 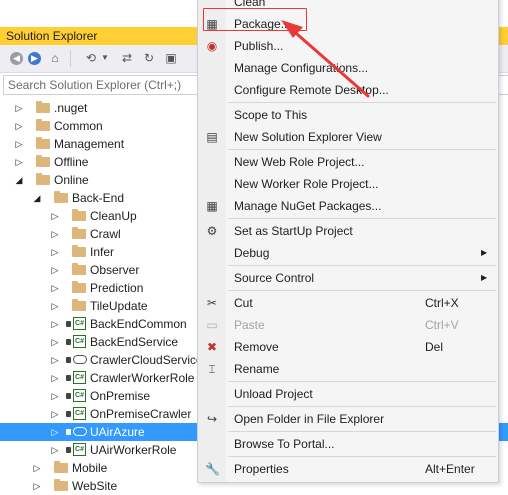 I want to click on tree-item-label: CrawlerWorkerRole, so click(x=142, y=378).